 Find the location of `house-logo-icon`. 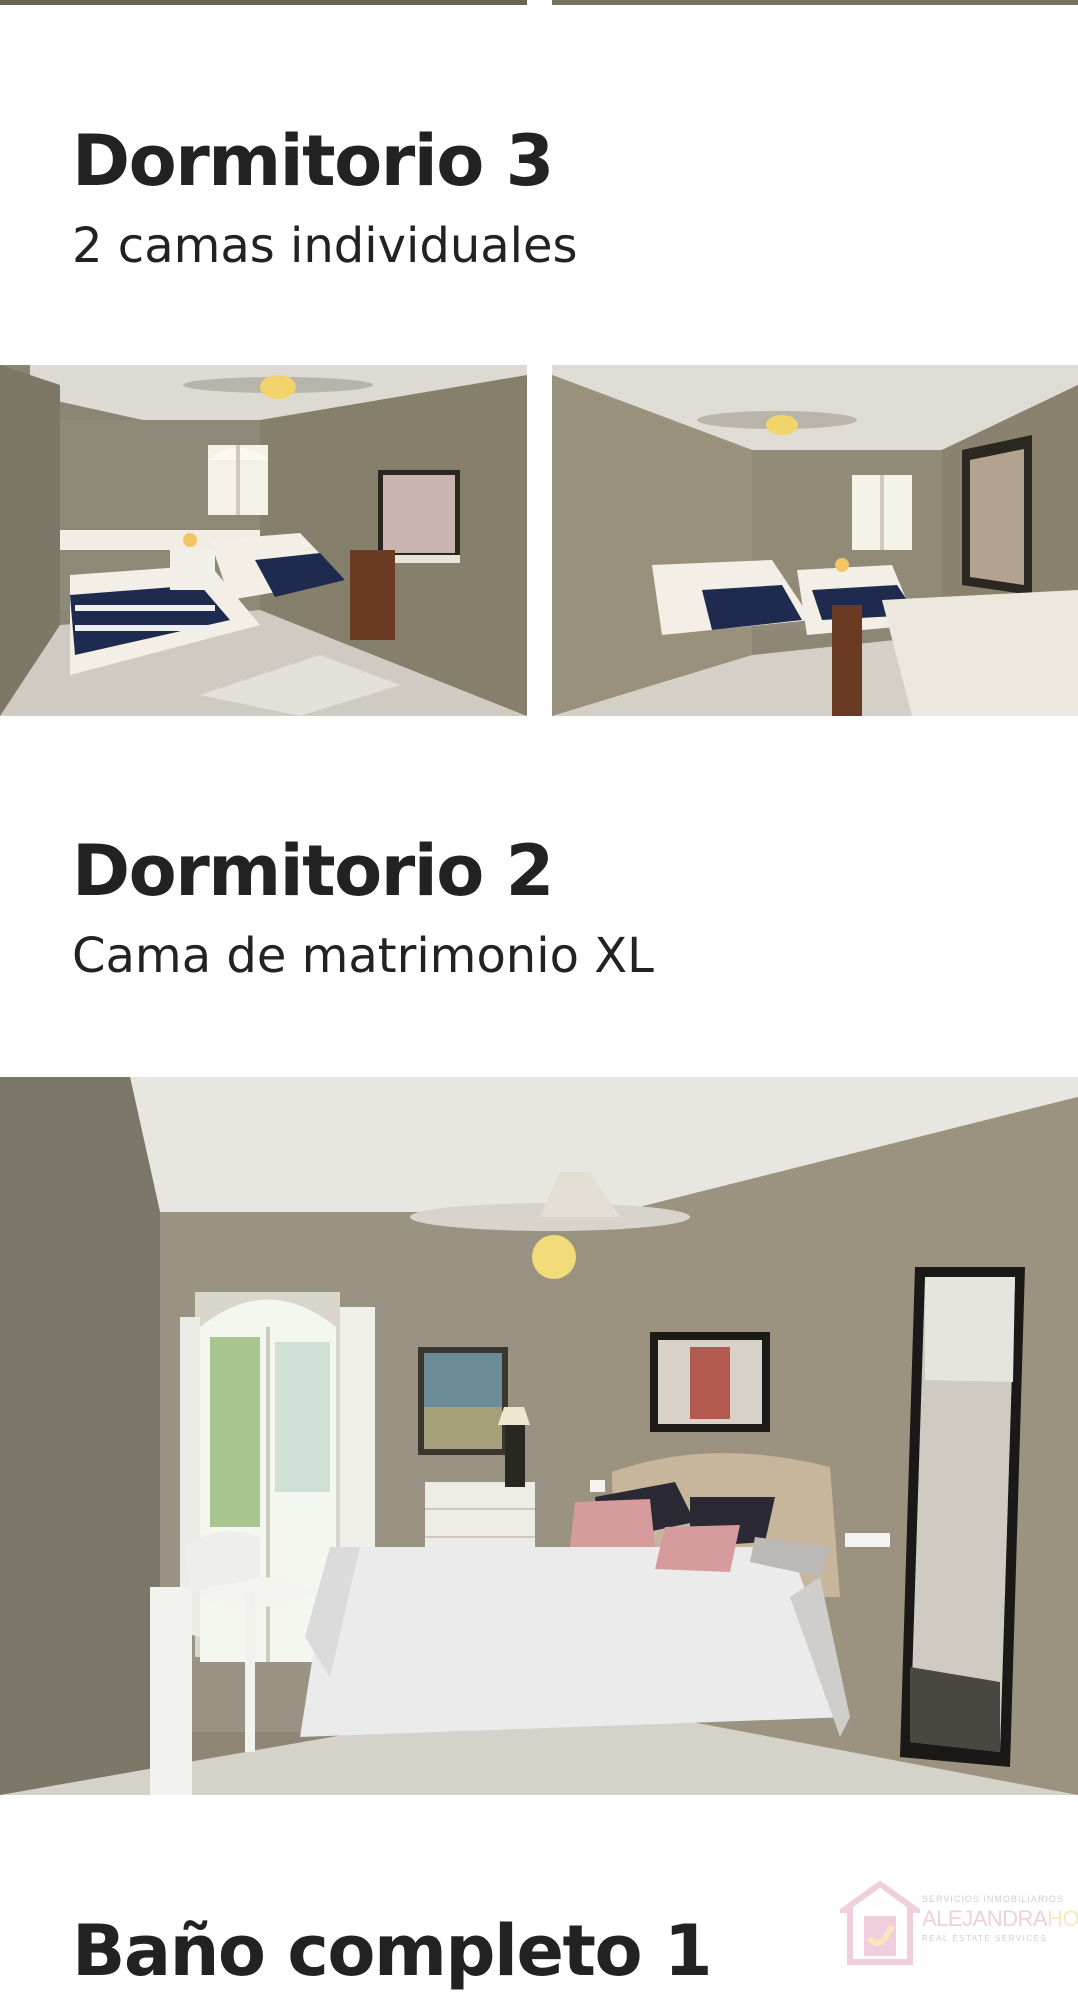

house-logo-icon is located at coordinates (880, 1922).